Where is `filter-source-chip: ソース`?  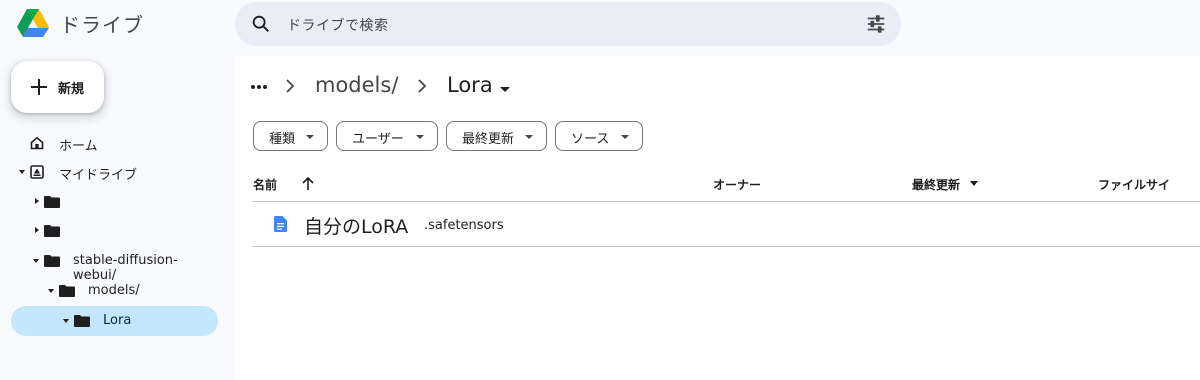 filter-source-chip: ソース is located at coordinates (599, 136).